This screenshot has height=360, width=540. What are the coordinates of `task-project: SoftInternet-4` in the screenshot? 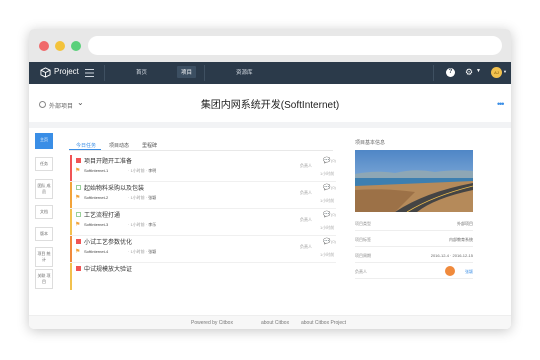 It's located at (96, 251).